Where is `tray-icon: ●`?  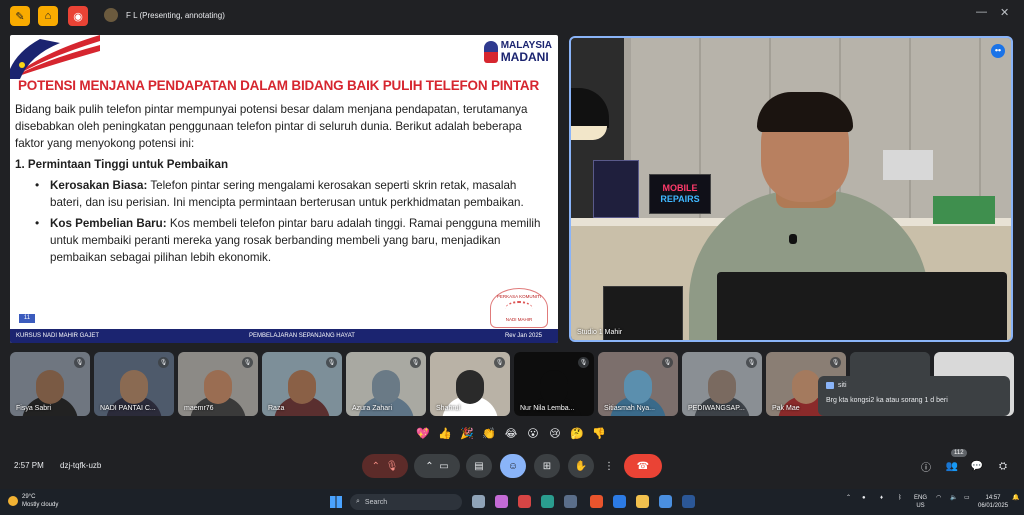 tray-icon: ● is located at coordinates (864, 498).